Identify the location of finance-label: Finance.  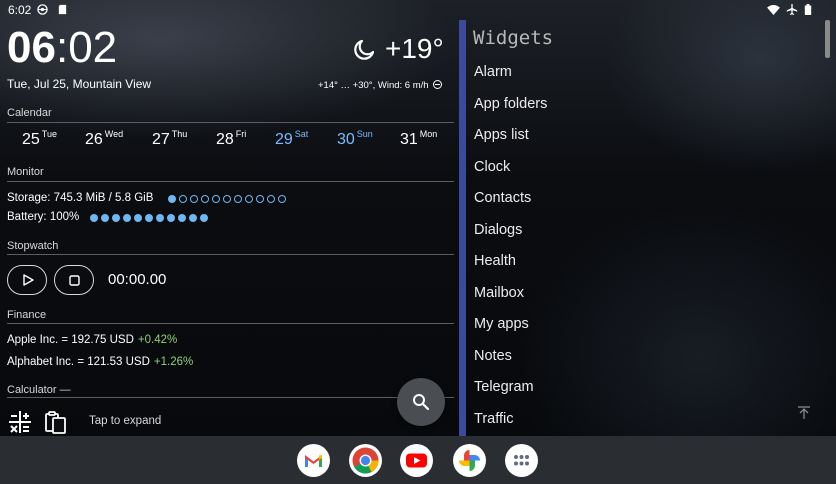
(27, 315).